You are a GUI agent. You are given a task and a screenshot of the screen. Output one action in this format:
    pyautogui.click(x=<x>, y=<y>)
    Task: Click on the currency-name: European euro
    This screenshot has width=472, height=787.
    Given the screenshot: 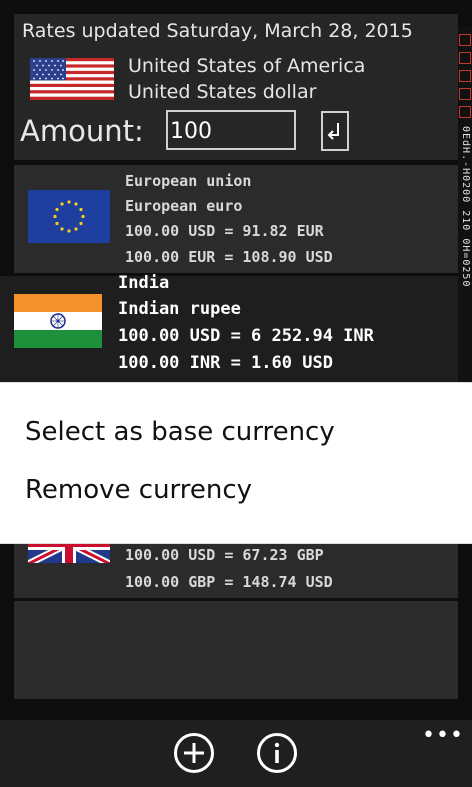 What is the action you would take?
    pyautogui.click(x=184, y=206)
    